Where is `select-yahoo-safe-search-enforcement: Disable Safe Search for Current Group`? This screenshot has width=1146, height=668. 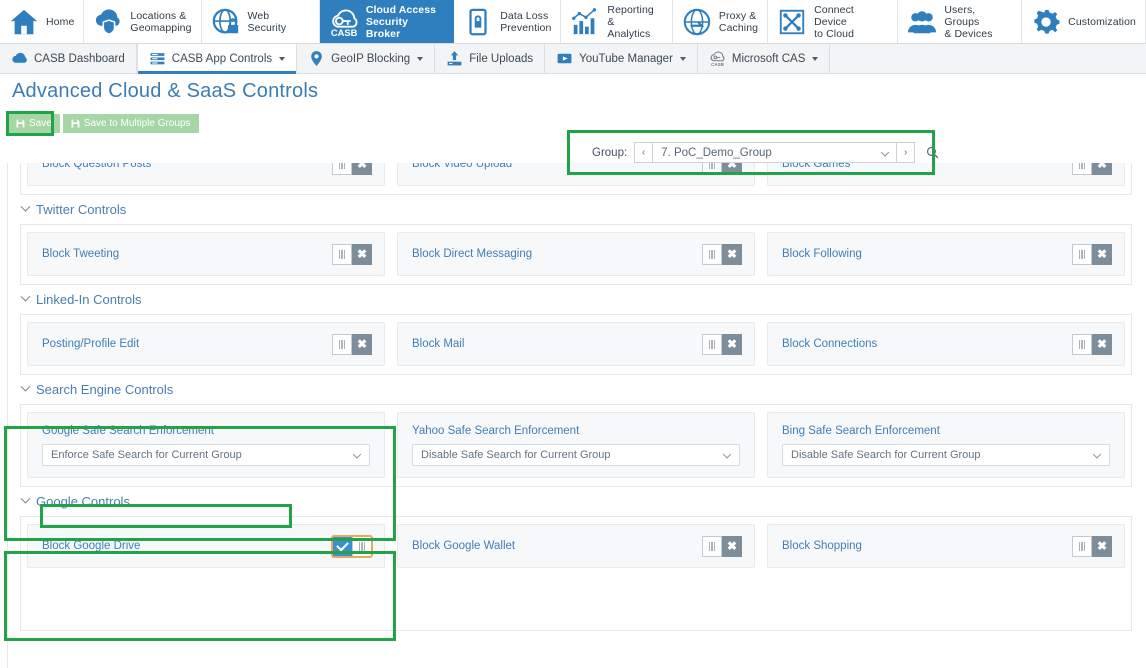 select-yahoo-safe-search-enforcement: Disable Safe Search for Current Group is located at coordinates (576, 454).